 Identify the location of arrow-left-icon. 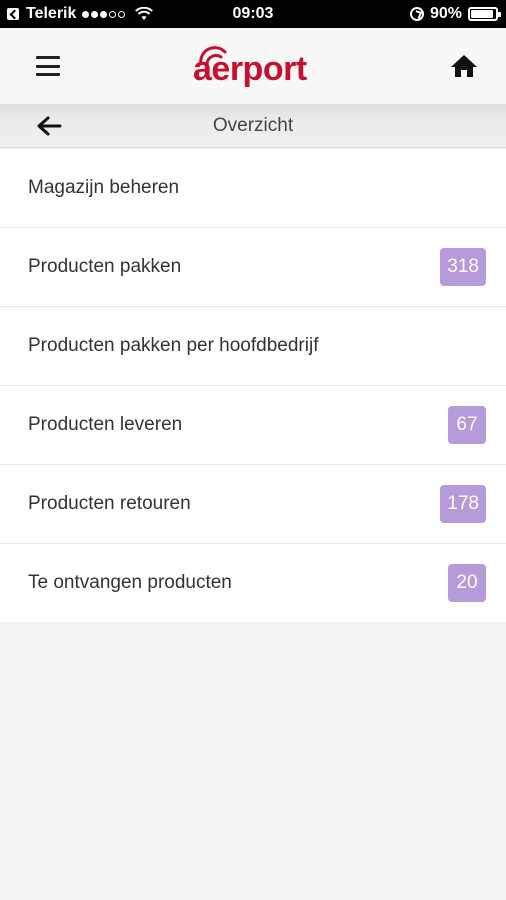
(49, 126).